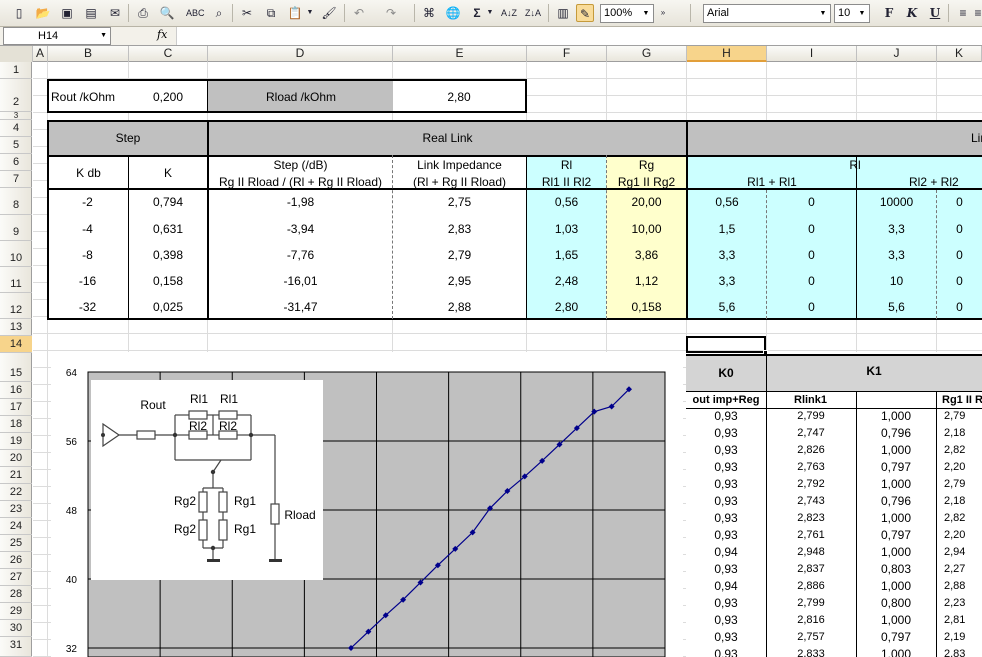  What do you see at coordinates (509, 13) in the screenshot?
I see `sort-ascending-icon: A↓Z` at bounding box center [509, 13].